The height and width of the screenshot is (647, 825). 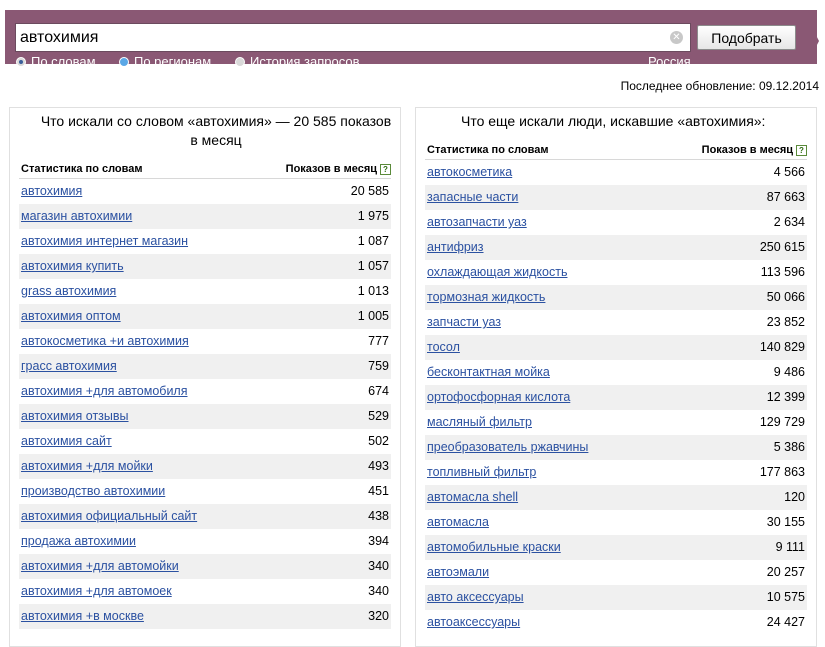 I want to click on table-row: запасные части 87 663, so click(x=616, y=197).